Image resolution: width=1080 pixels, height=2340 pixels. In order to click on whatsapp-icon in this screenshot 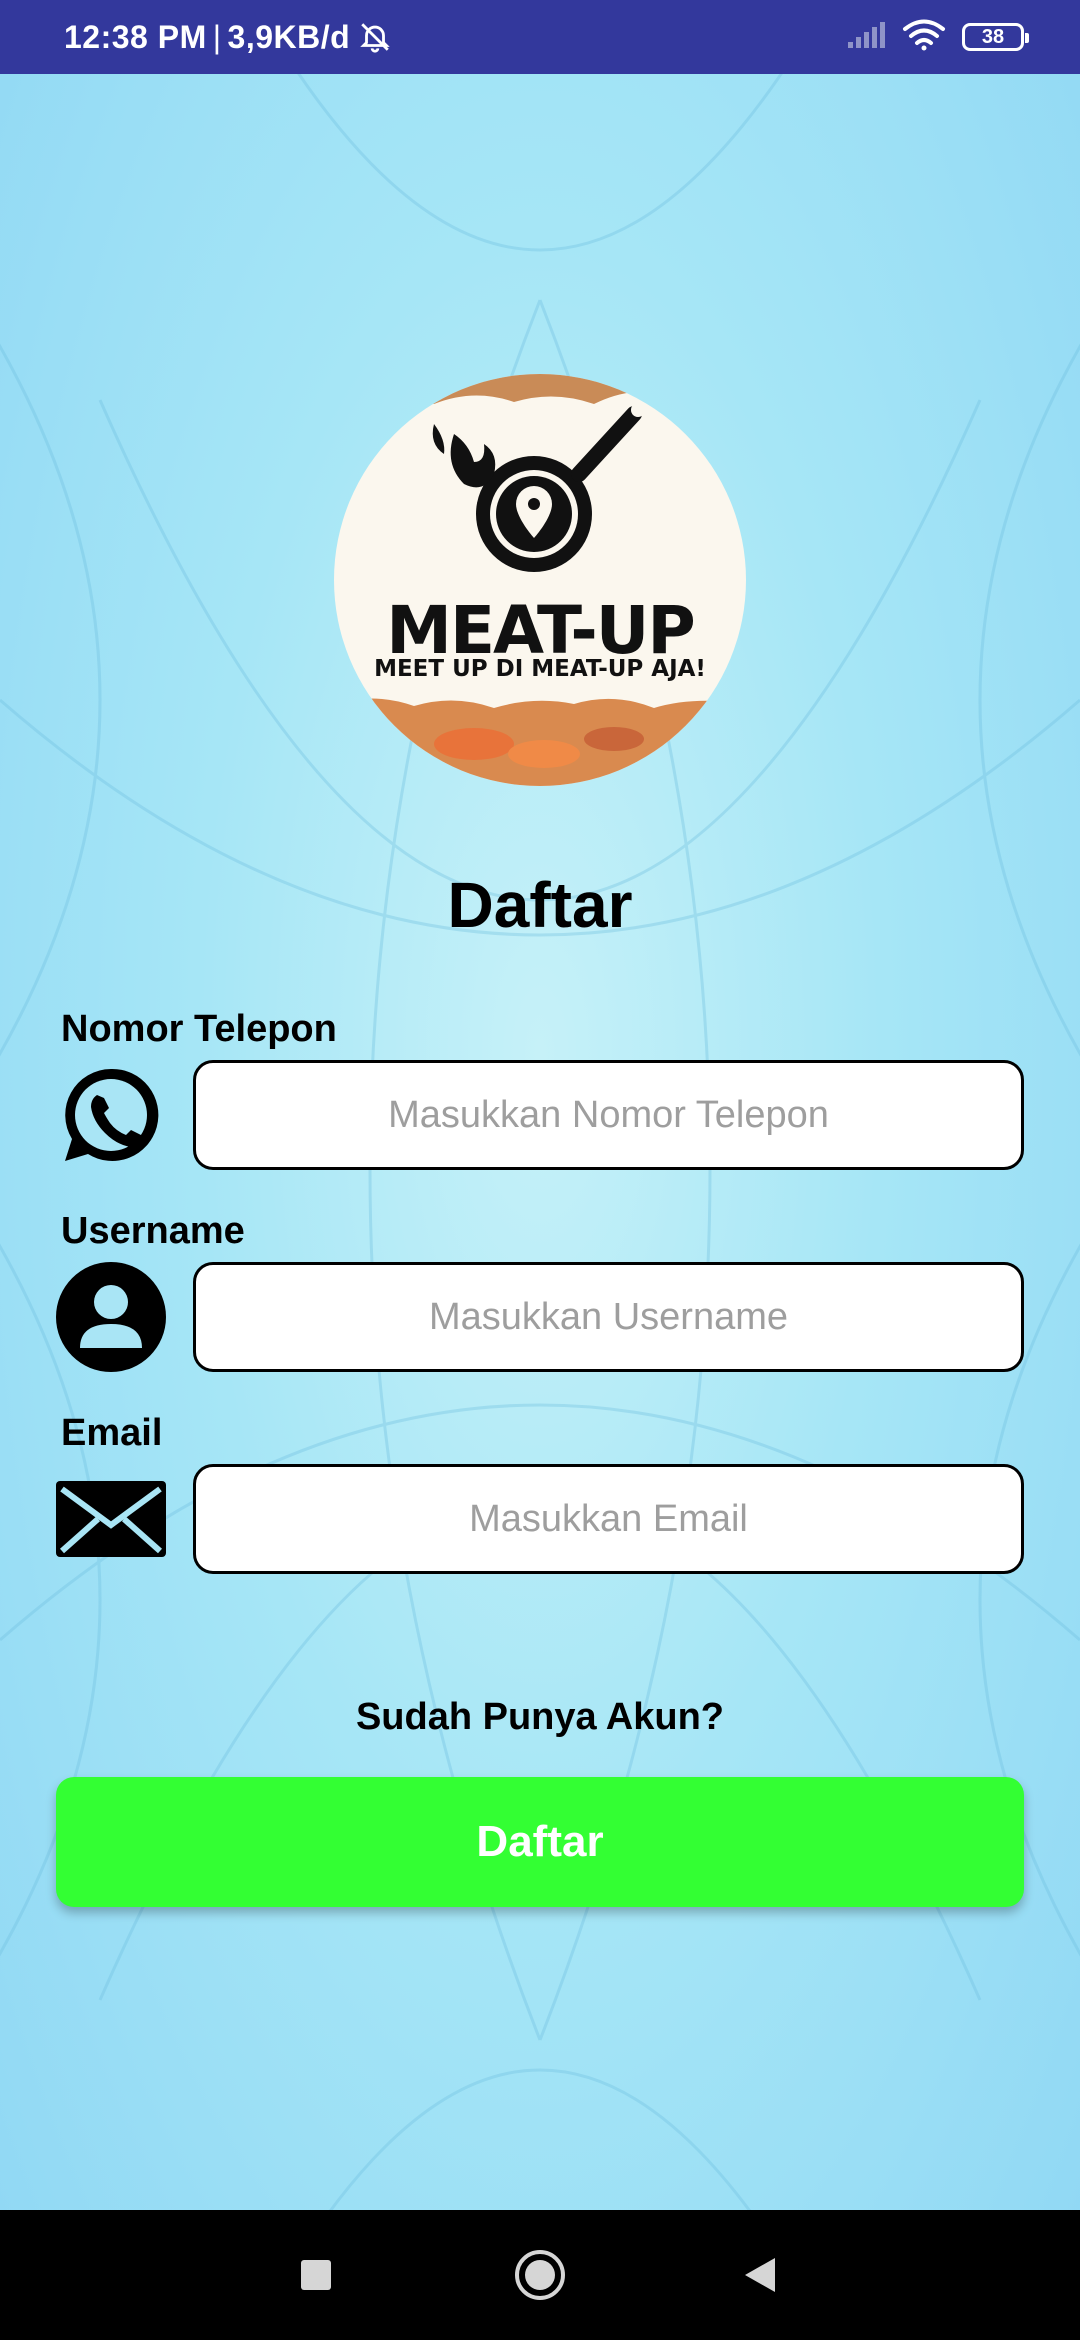, I will do `click(111, 1115)`.